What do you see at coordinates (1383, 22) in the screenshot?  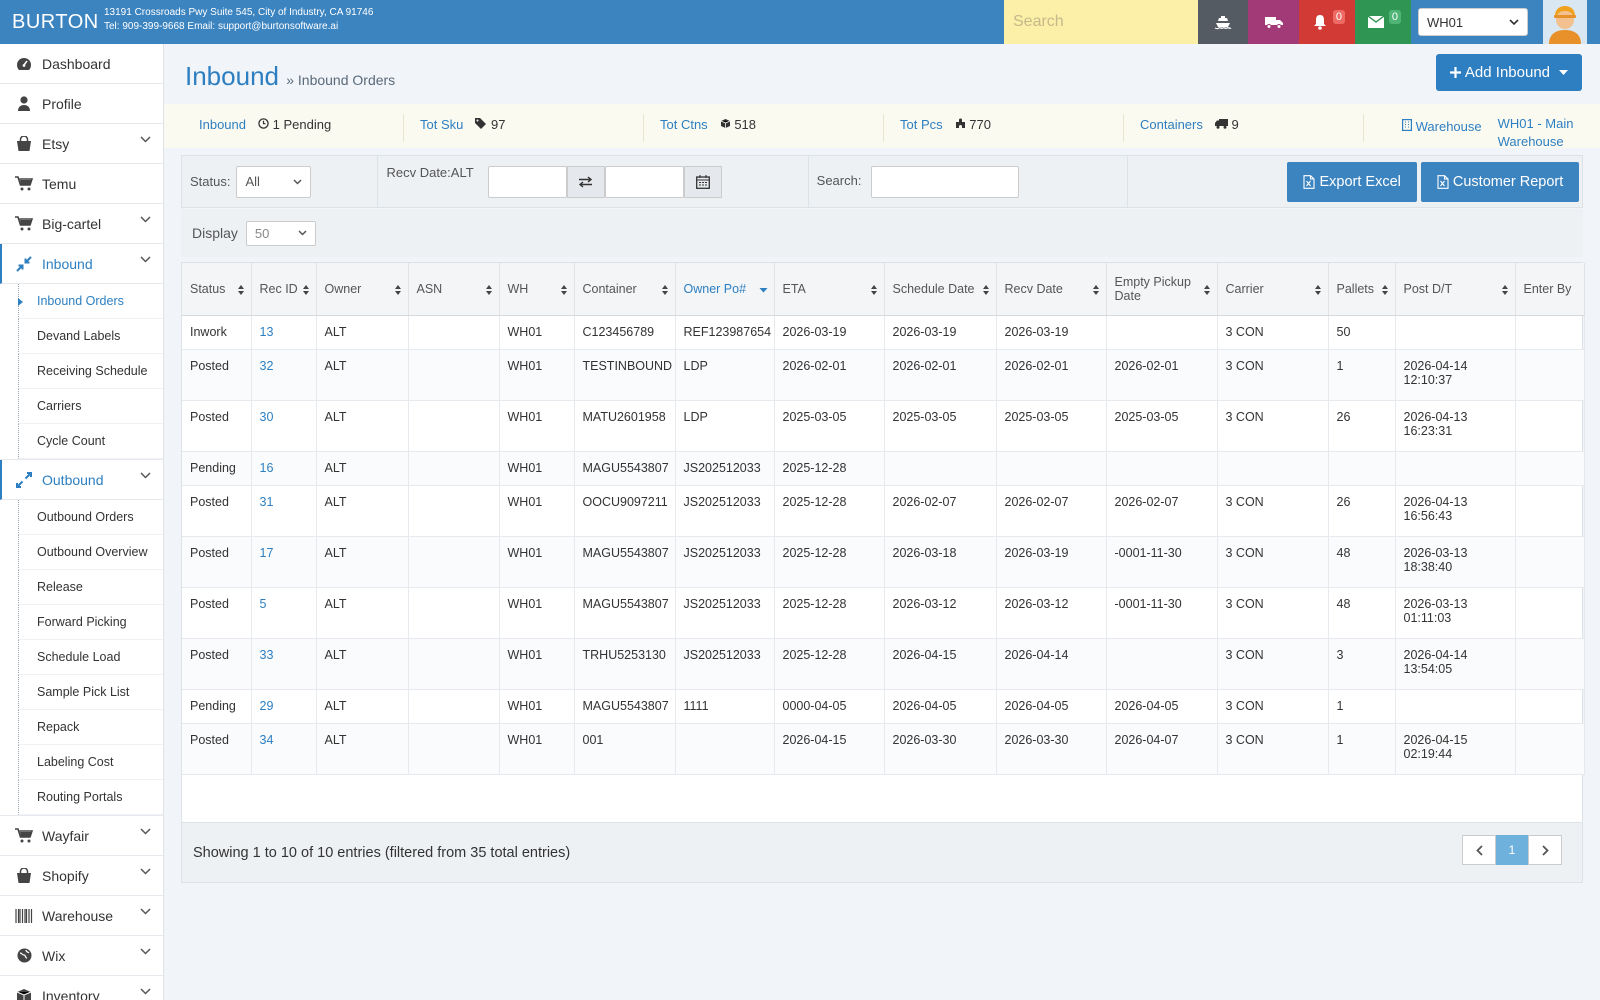 I see `messages-button: 0` at bounding box center [1383, 22].